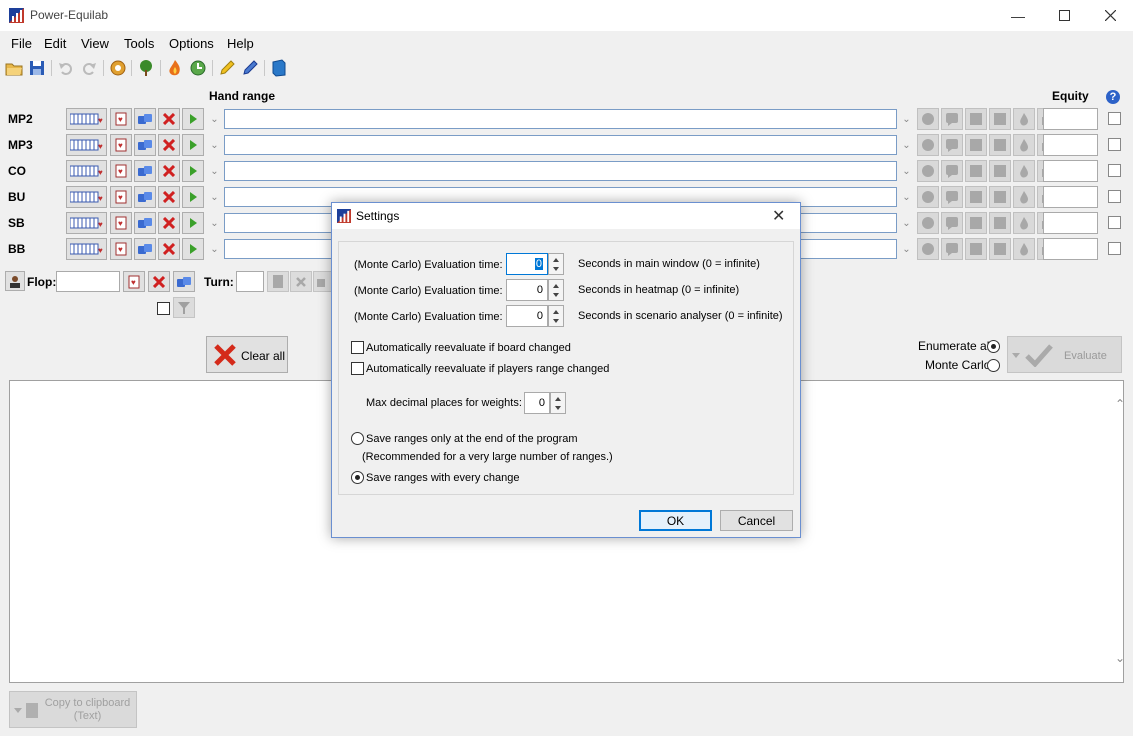 Image resolution: width=1133 pixels, height=736 pixels. I want to click on flop-clear-button, so click(159, 281).